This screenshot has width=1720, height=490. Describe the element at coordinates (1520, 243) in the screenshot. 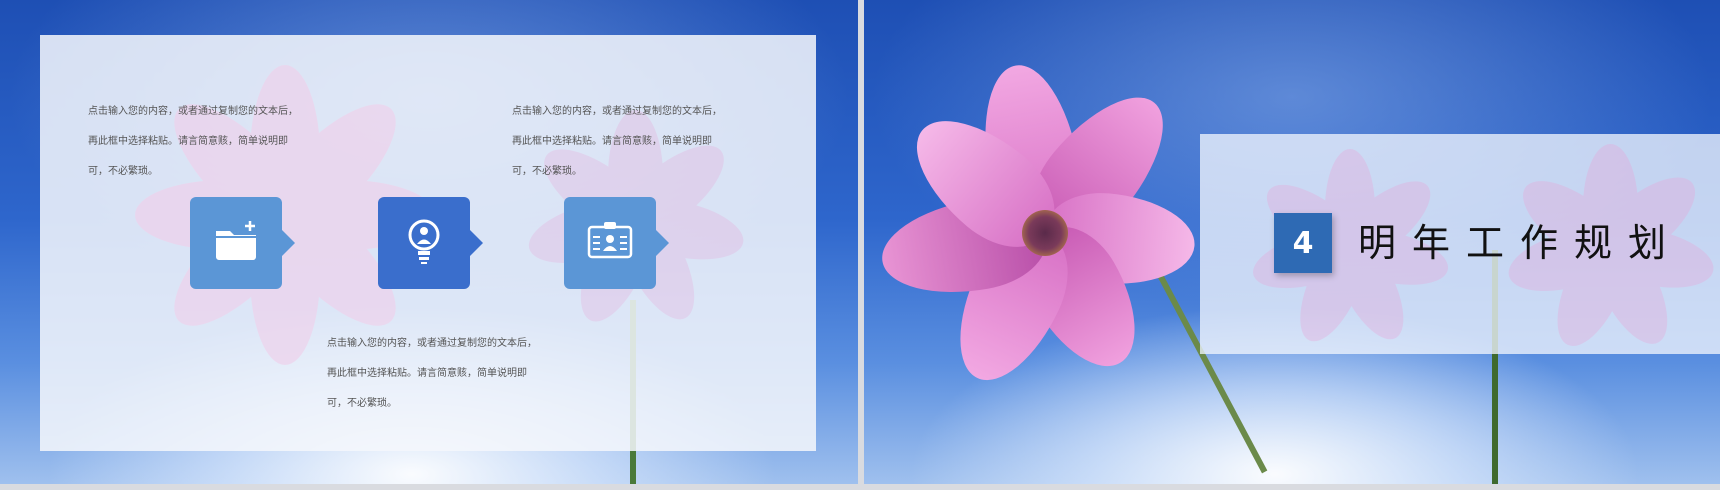

I see `section-title: 明年工作规划` at that location.